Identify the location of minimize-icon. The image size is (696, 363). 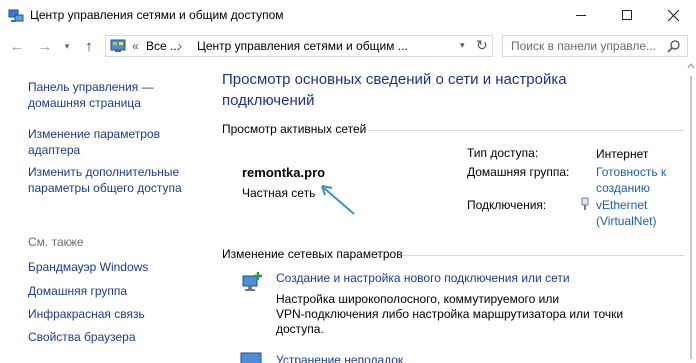
(581, 15).